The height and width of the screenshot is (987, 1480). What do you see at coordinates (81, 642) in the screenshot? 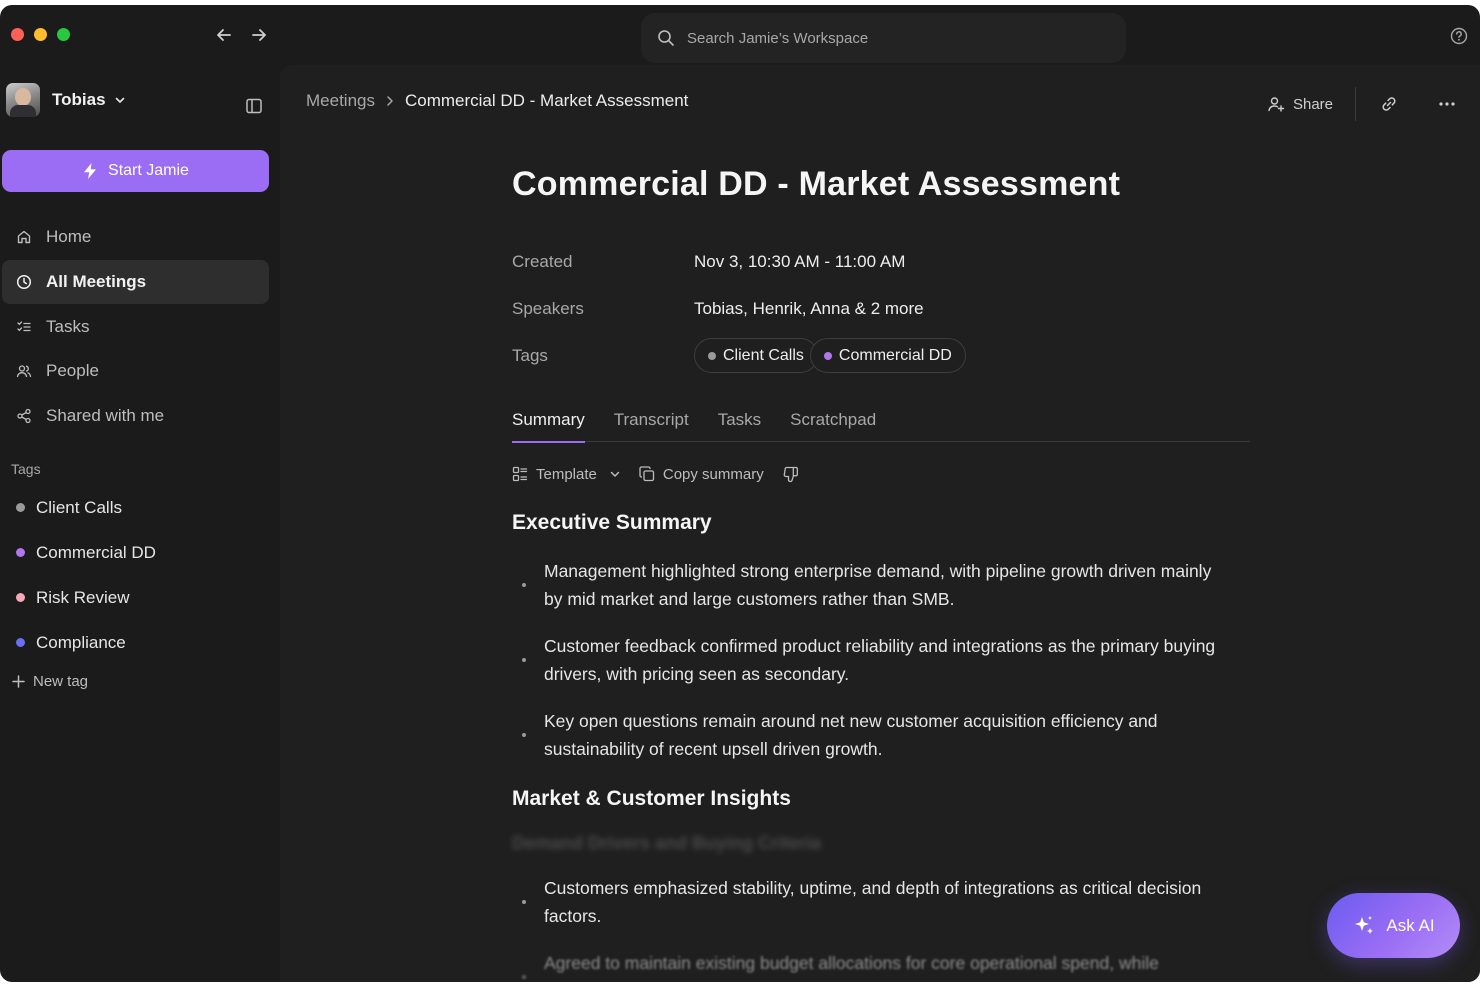
I see `tag-label: Compliance` at bounding box center [81, 642].